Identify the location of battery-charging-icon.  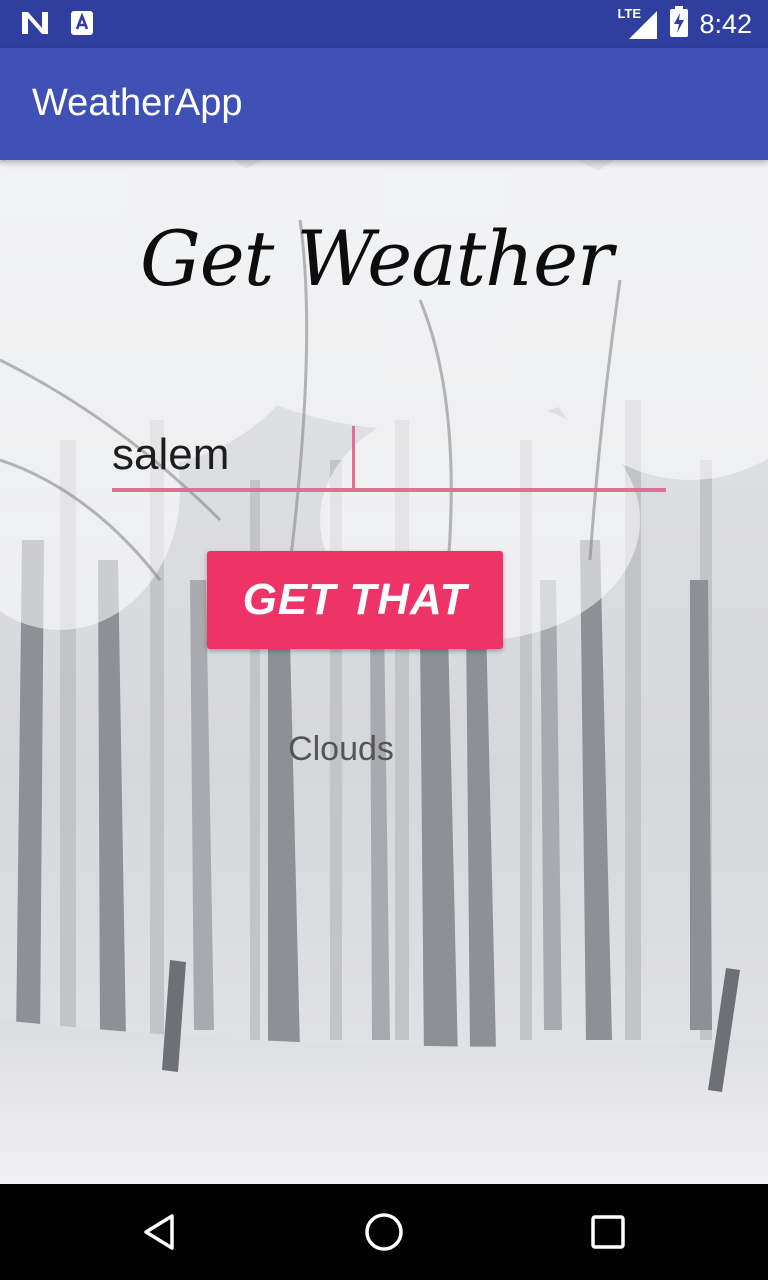
(679, 24).